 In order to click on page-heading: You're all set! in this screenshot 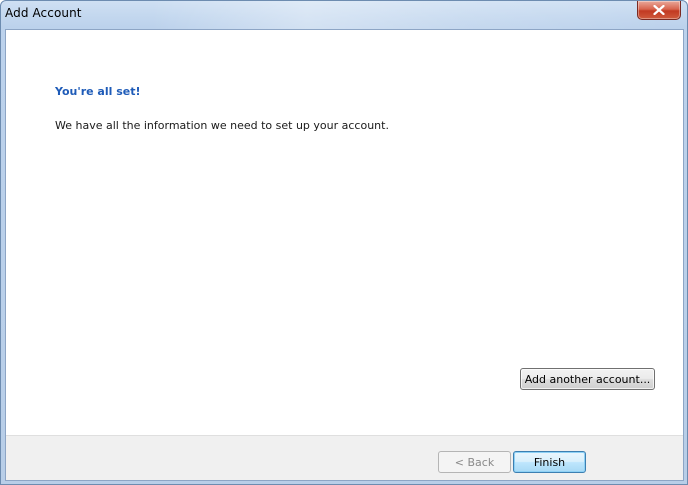, I will do `click(98, 91)`.